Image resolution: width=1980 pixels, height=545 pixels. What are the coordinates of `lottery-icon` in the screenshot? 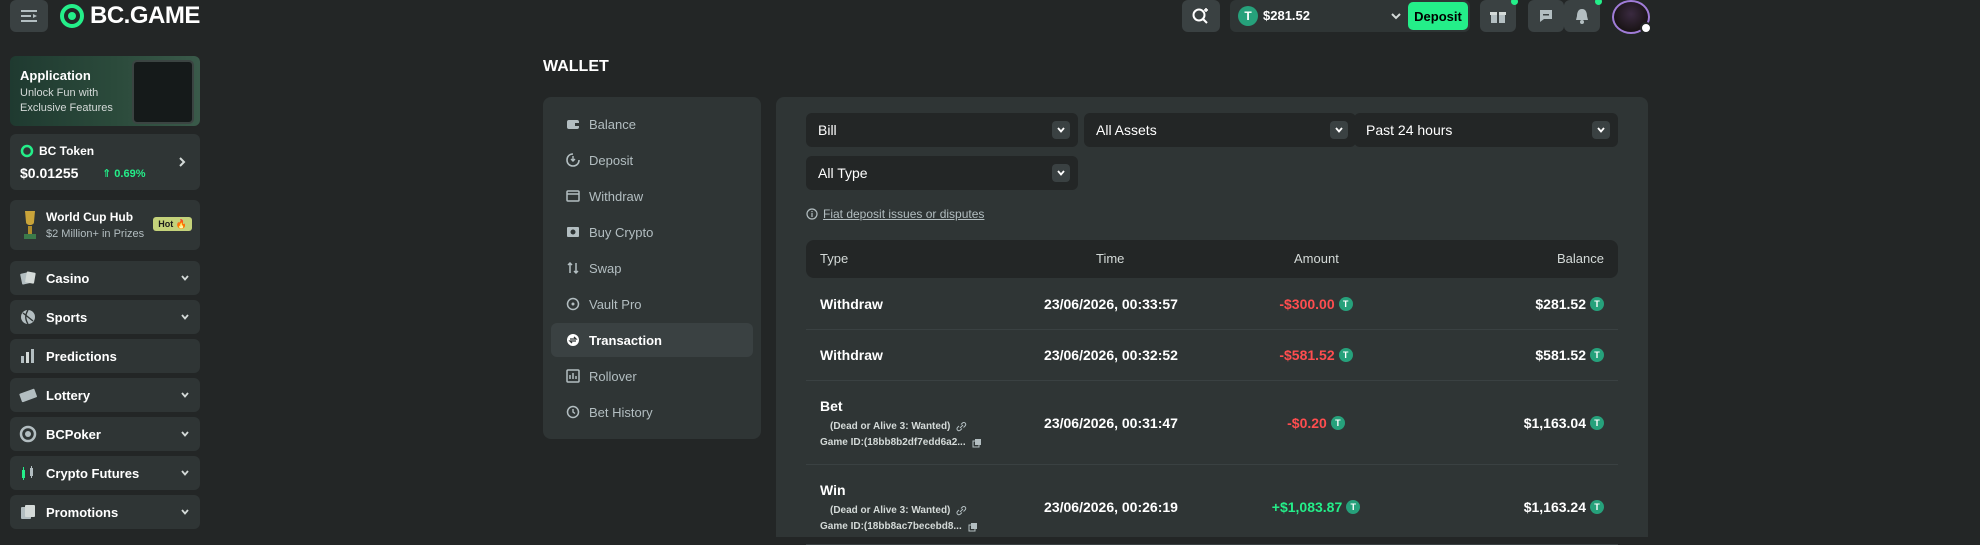 It's located at (28, 395).